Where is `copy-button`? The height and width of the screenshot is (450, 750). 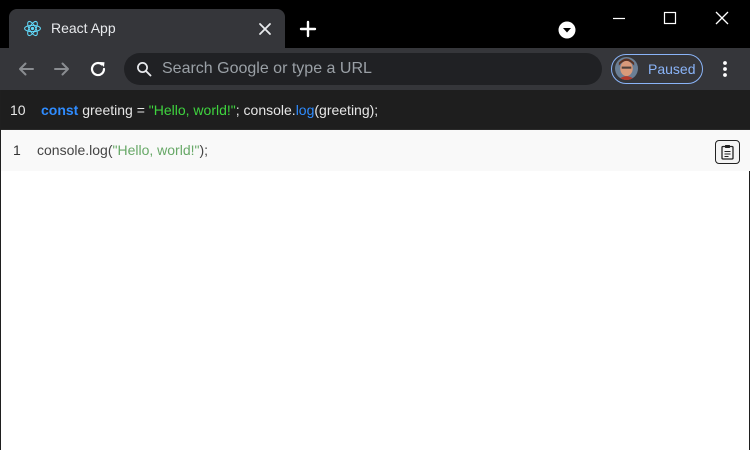 copy-button is located at coordinates (727, 152).